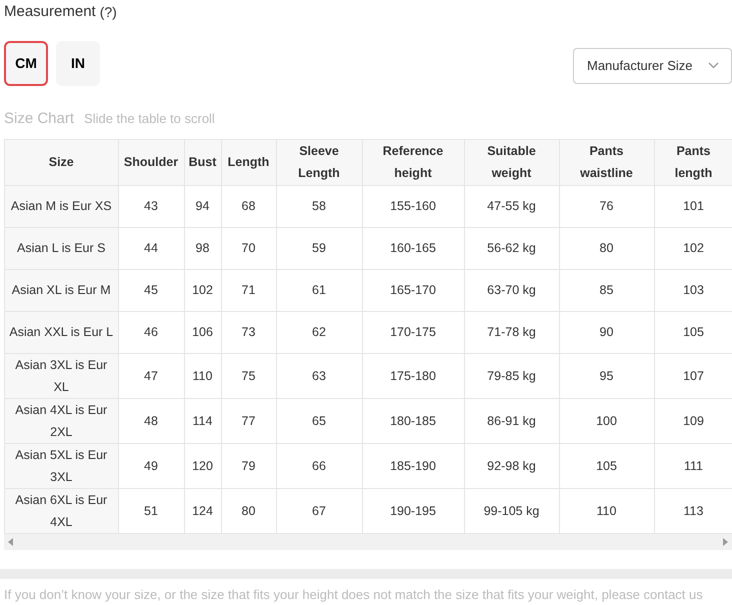  I want to click on size-chart-title: Size Chart, so click(39, 119).